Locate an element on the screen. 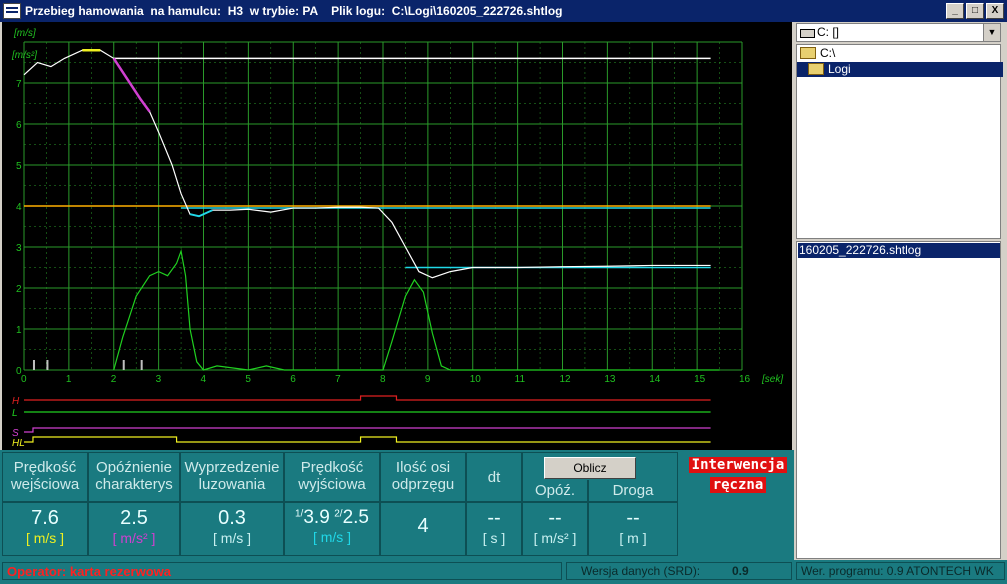  dir-item-root: C:\ is located at coordinates (900, 53).